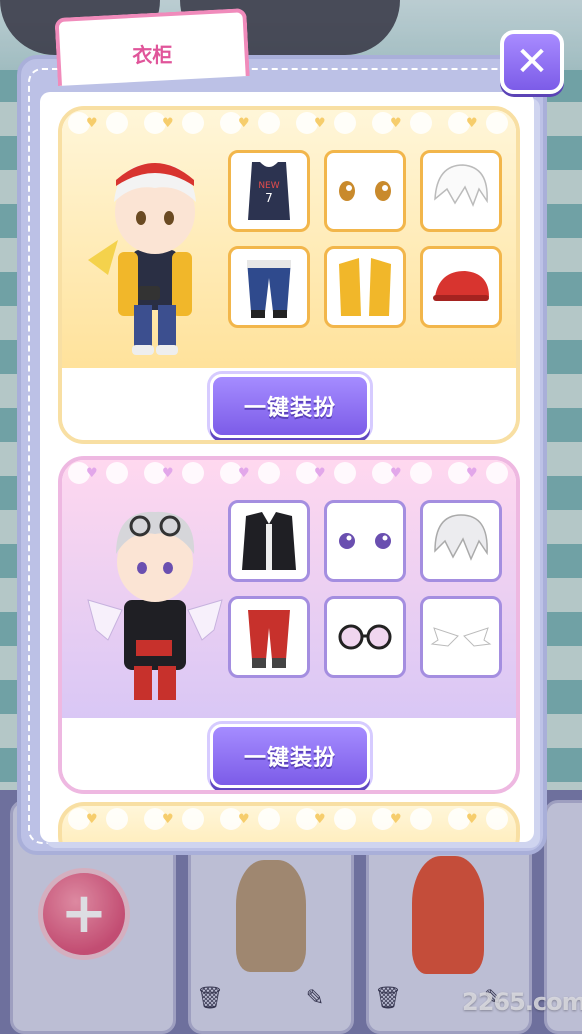  I want to click on yellow-jacket-icon, so click(365, 287).